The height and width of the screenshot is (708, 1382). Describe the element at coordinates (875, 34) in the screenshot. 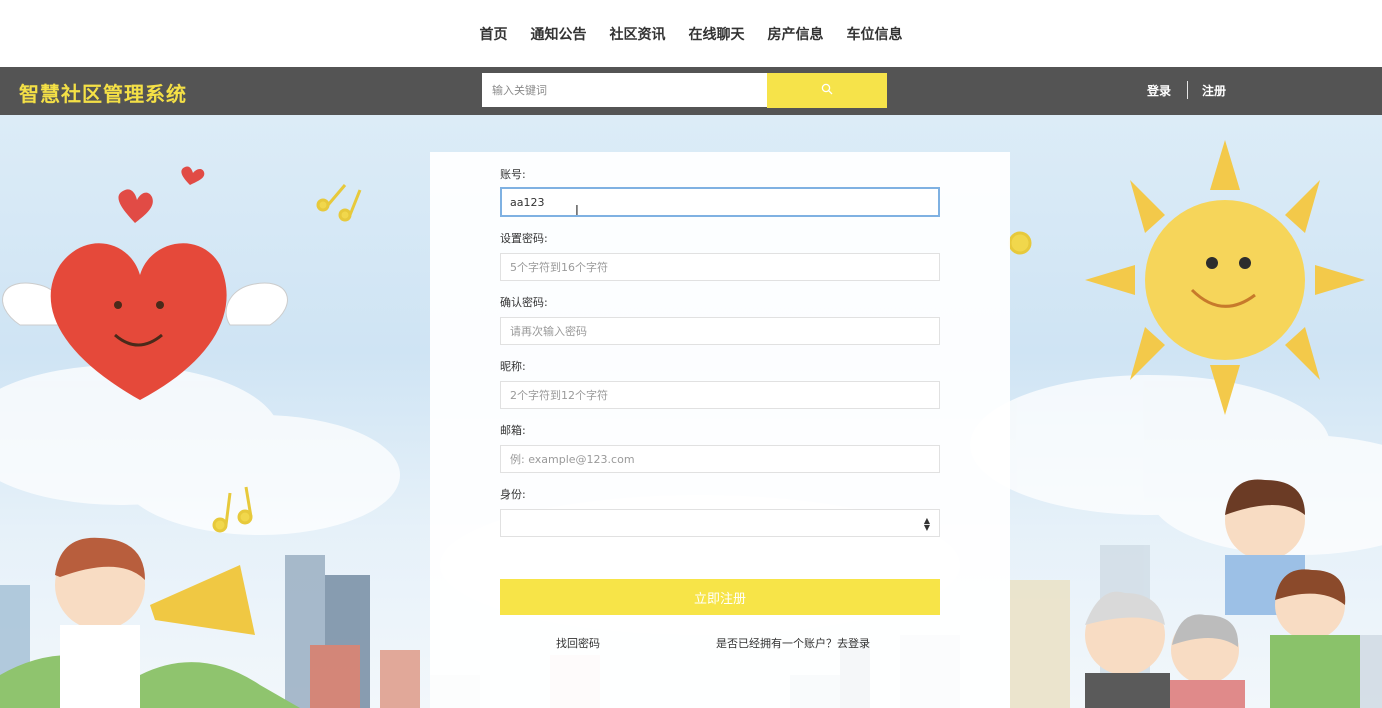

I see `nav-parking-info: 车位信息` at that location.